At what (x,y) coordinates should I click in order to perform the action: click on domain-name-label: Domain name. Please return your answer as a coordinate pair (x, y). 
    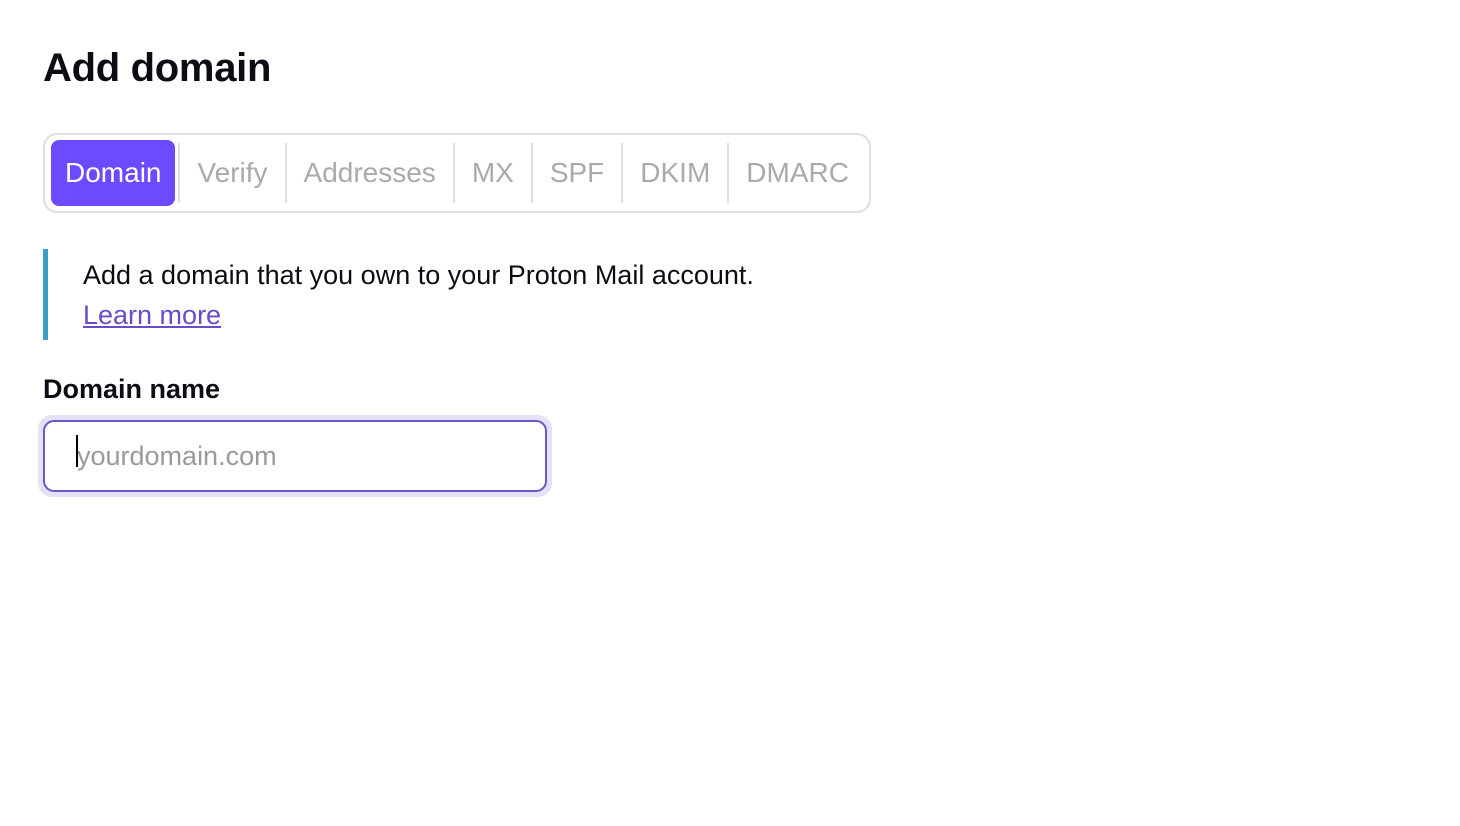
    Looking at the image, I should click on (132, 389).